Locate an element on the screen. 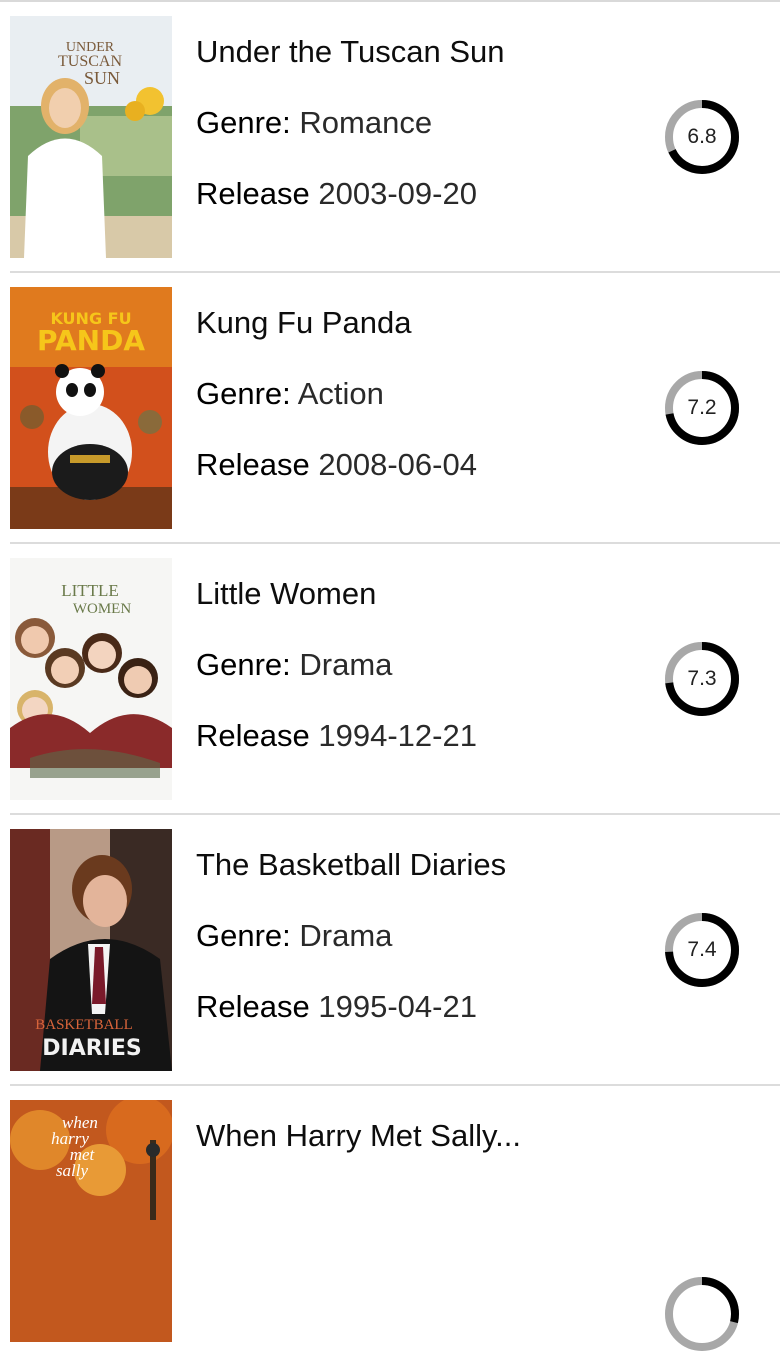  movie-poster: UNDER TUSCAN SUN is located at coordinates (91, 137).